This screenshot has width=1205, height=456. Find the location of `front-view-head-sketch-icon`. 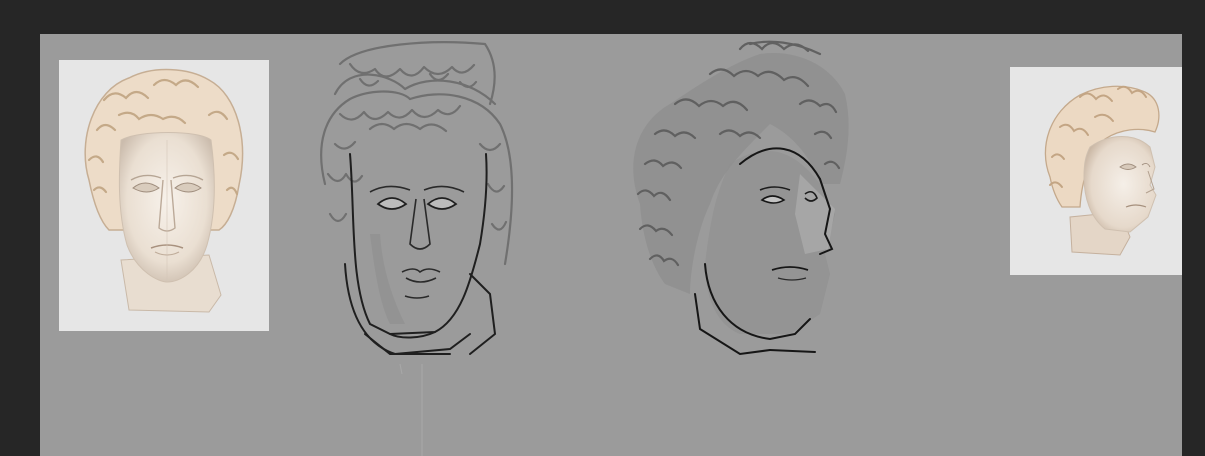

front-view-head-sketch-icon is located at coordinates (417, 248).